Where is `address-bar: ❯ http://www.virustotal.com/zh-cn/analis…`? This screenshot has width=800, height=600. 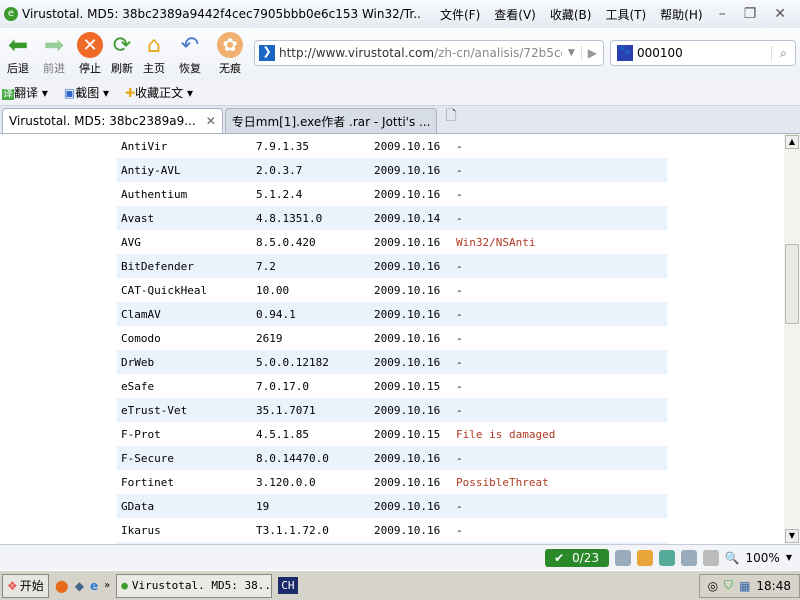
address-bar: ❯ http://www.virustotal.com/zh-cn/analis… is located at coordinates (429, 53).